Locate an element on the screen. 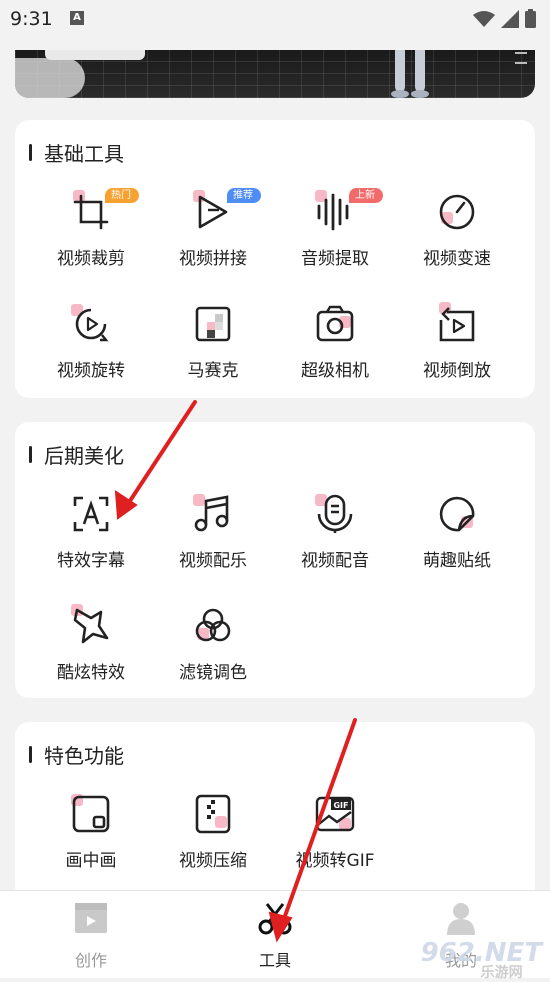  microphone-icon is located at coordinates (335, 513).